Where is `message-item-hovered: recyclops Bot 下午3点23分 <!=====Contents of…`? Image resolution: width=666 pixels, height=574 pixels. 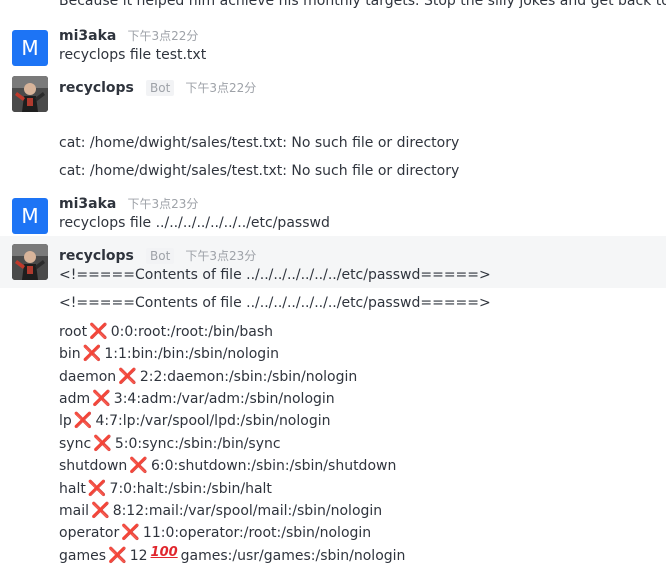 message-item-hovered: recyclops Bot 下午3点23分 <!=====Contents of… is located at coordinates (333, 262).